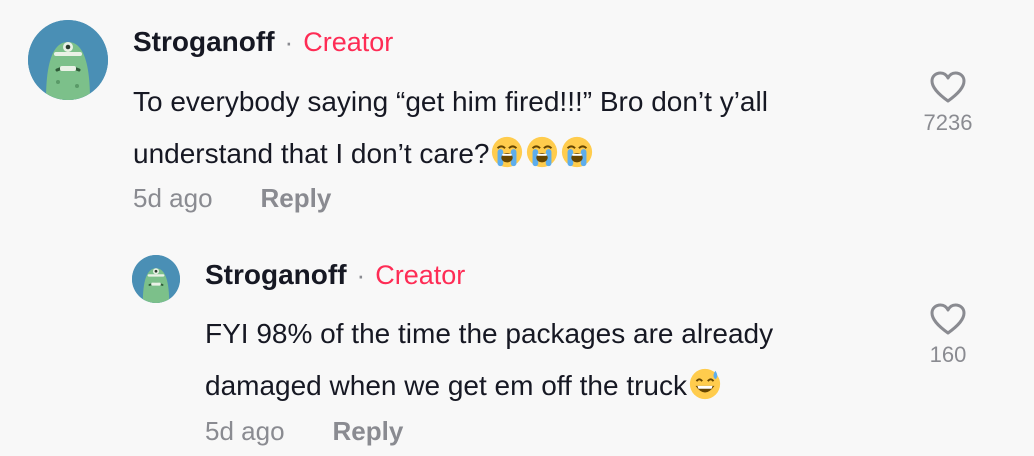  I want to click on comment-text-line-2-text: understand that I don’t care?, so click(311, 153).